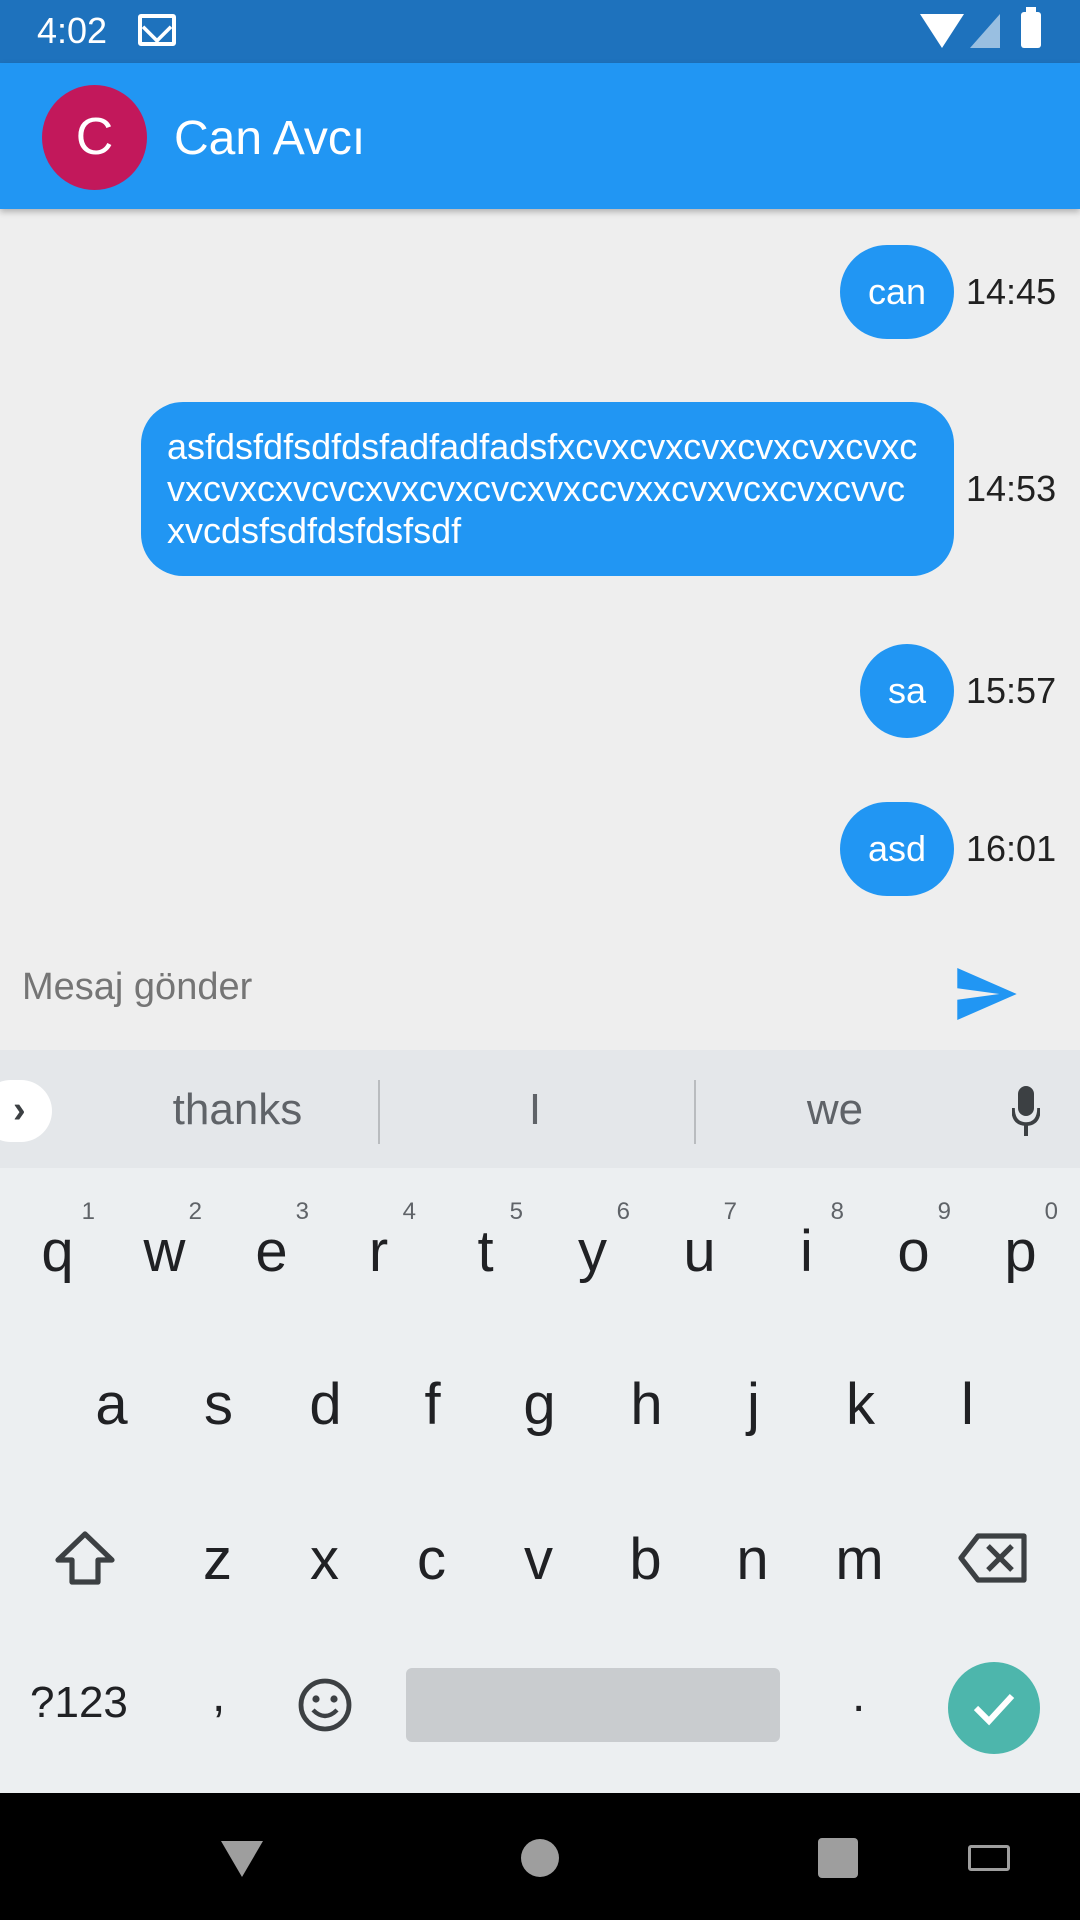 The image size is (1080, 1920). I want to click on key-hint: 4, so click(409, 1211).